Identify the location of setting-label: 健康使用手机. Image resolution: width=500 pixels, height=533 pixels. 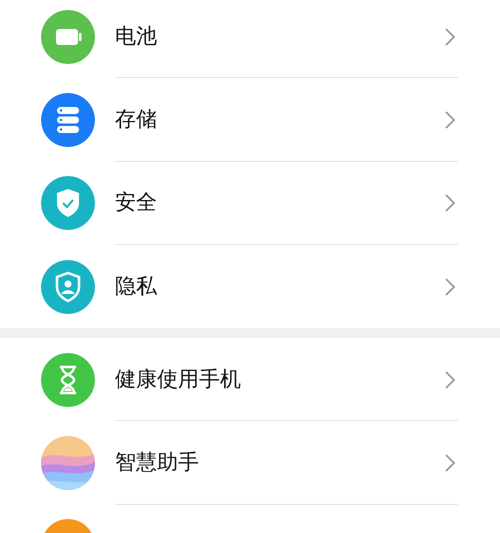
(279, 380).